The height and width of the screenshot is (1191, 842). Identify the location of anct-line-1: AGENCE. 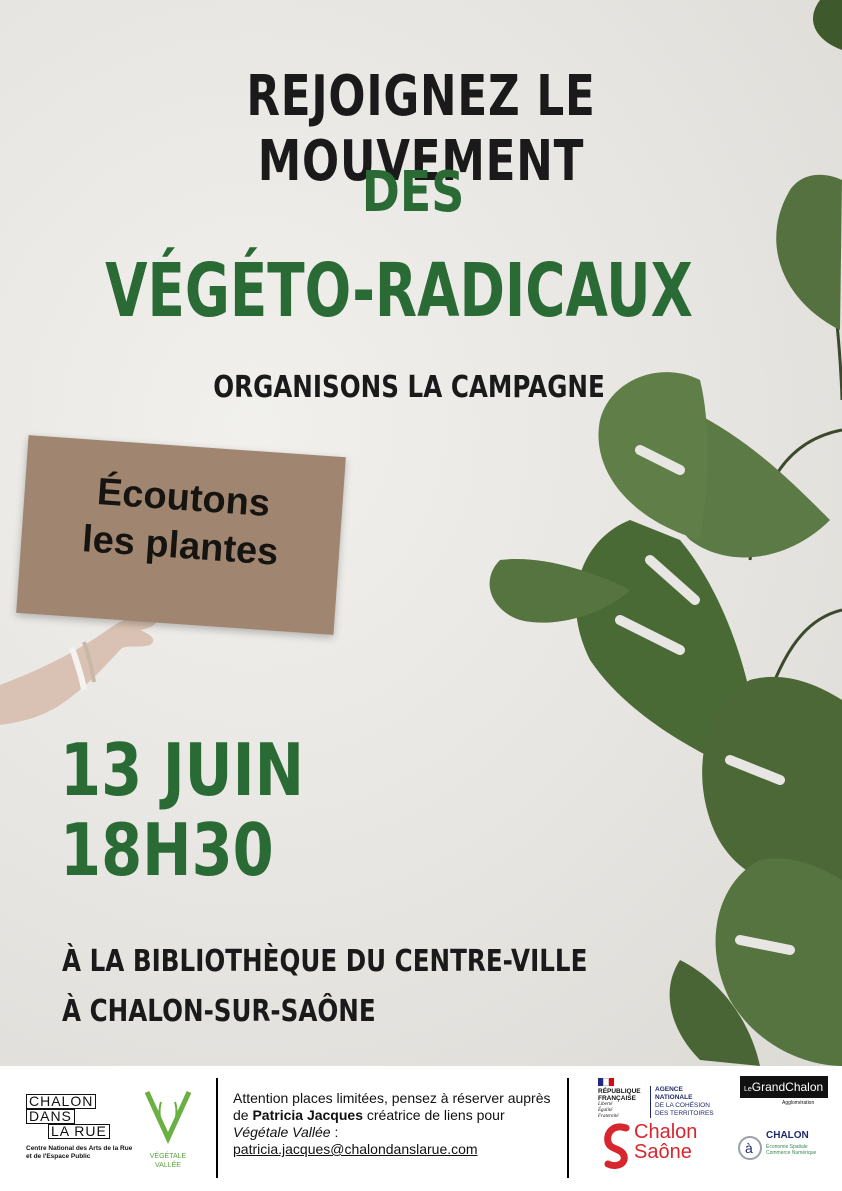
(669, 1089).